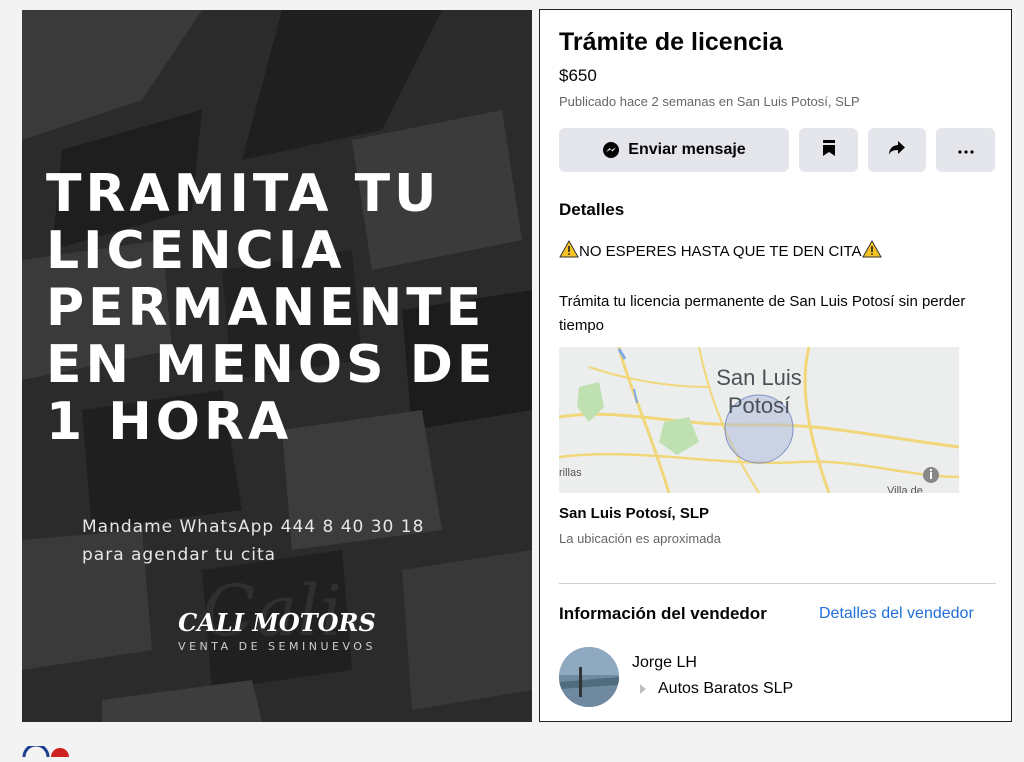 The width and height of the screenshot is (1024, 762). Describe the element at coordinates (671, 42) in the screenshot. I see `listing-title: Trámite de licencia` at that location.